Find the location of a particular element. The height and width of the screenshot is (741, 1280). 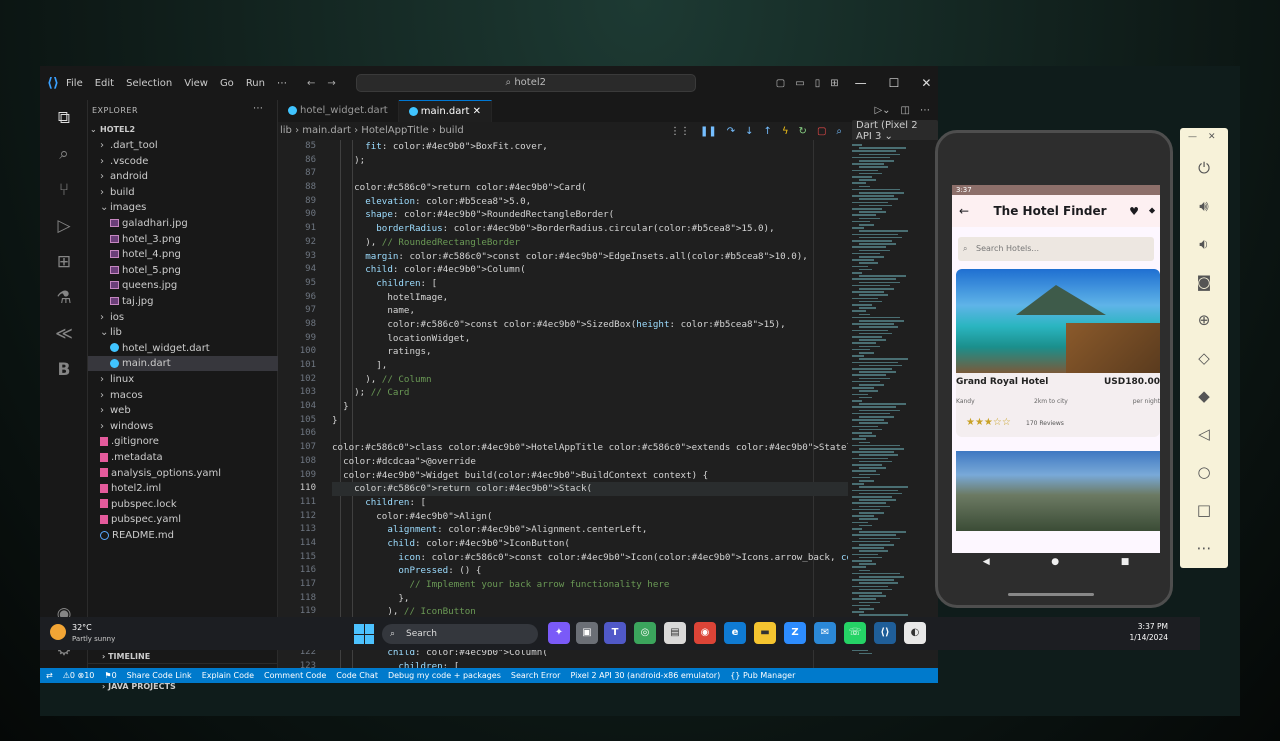

status-item: Search Error is located at coordinates (536, 675).